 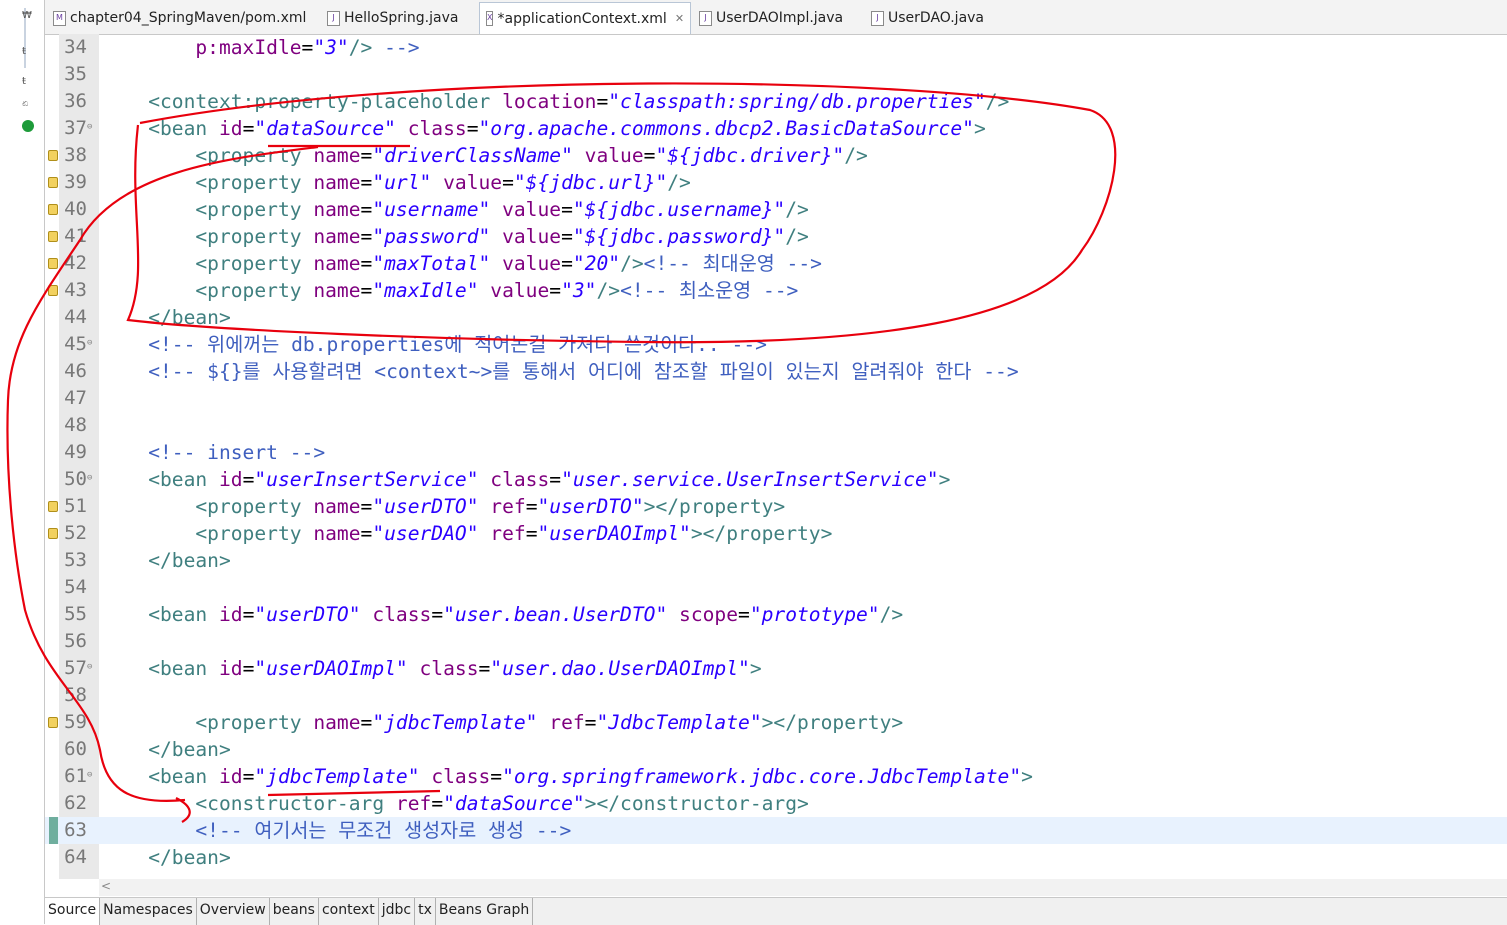 What do you see at coordinates (585, 18) in the screenshot?
I see `tab-applicationcontext-xml: X *applicationContext.xml ✕` at bounding box center [585, 18].